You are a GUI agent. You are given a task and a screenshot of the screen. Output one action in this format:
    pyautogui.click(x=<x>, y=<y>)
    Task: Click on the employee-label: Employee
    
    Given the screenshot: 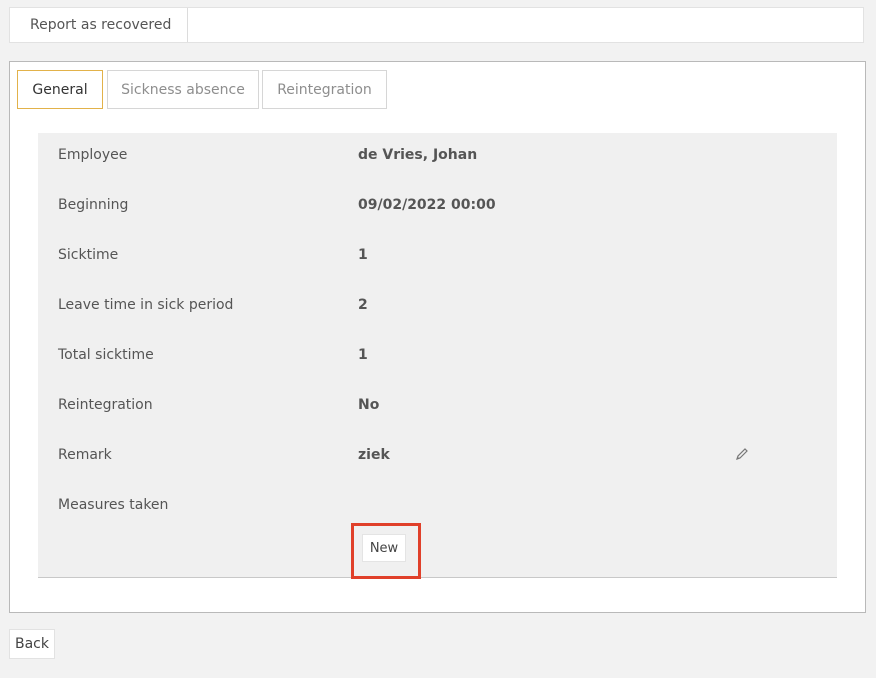 What is the action you would take?
    pyautogui.click(x=93, y=155)
    